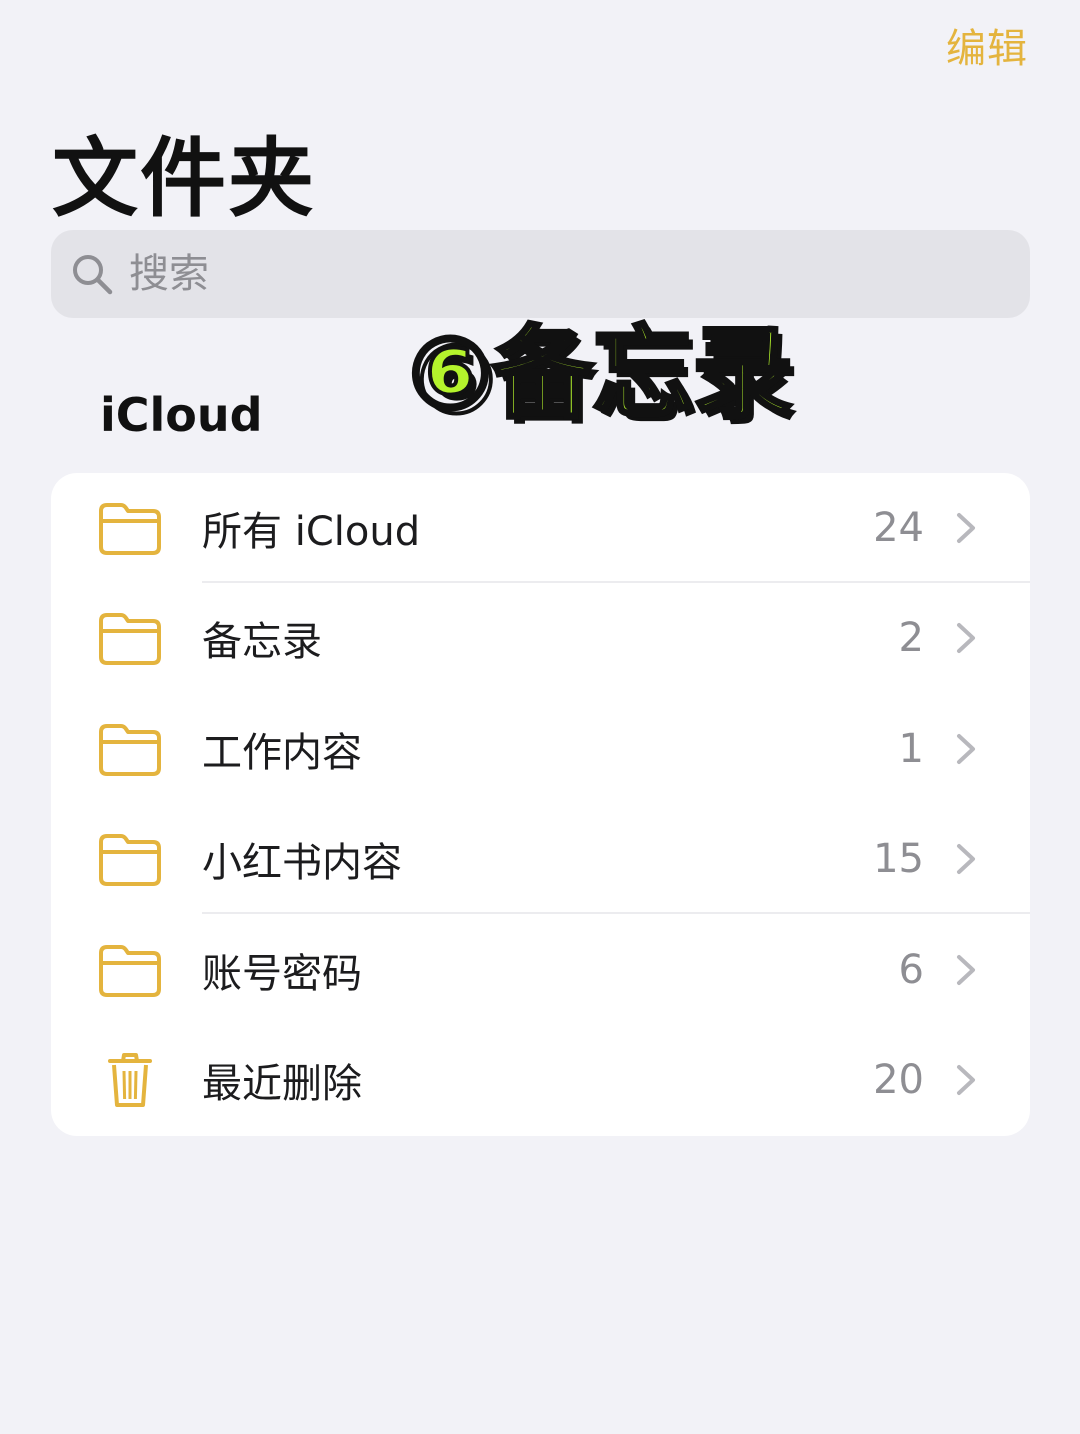  Describe the element at coordinates (540, 749) in the screenshot. I see `folder-row-work: 工作内容 1` at that location.